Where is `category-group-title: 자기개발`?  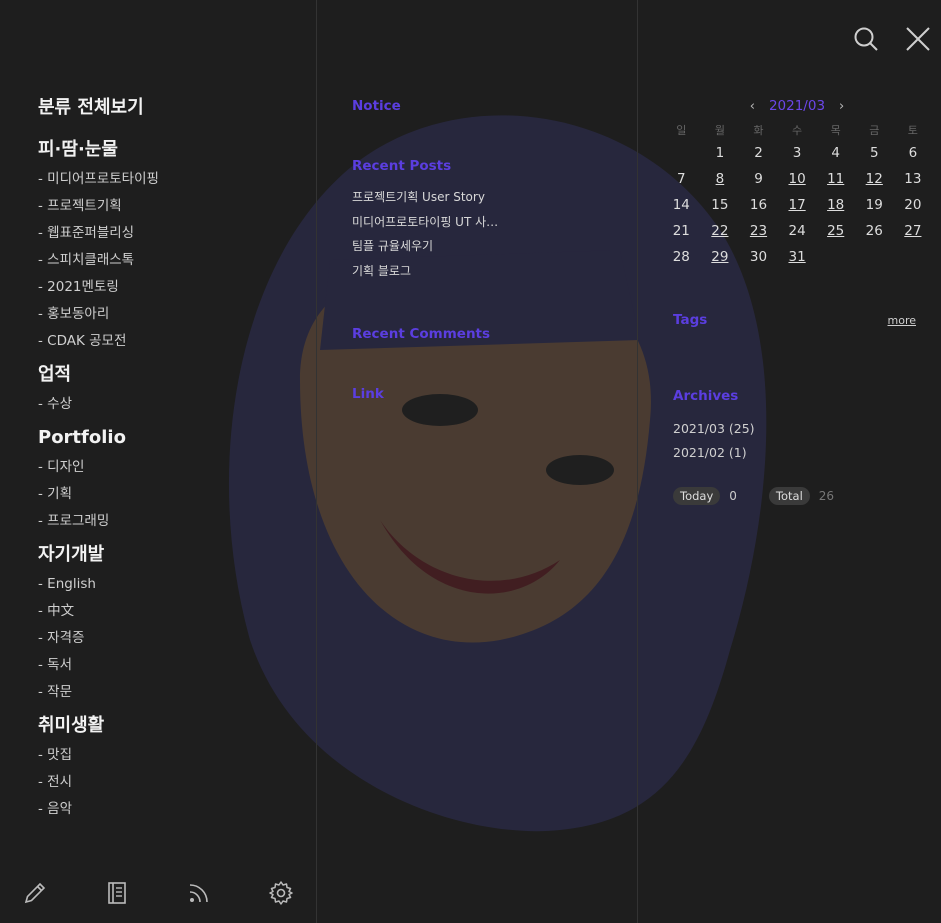
category-group-title: 자기개발 is located at coordinates (168, 555).